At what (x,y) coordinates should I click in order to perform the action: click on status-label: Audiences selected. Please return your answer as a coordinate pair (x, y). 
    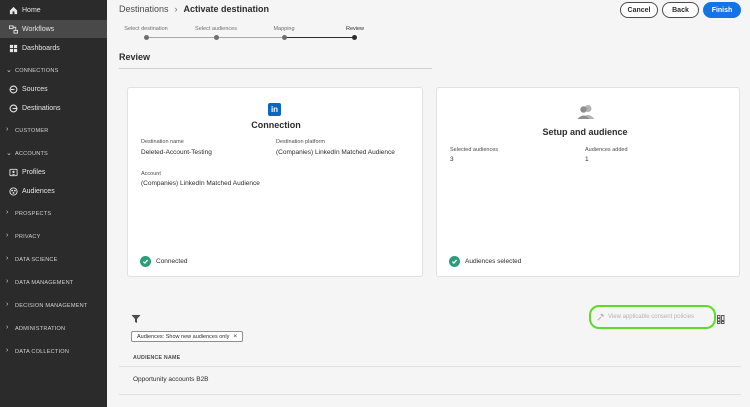
    Looking at the image, I should click on (493, 261).